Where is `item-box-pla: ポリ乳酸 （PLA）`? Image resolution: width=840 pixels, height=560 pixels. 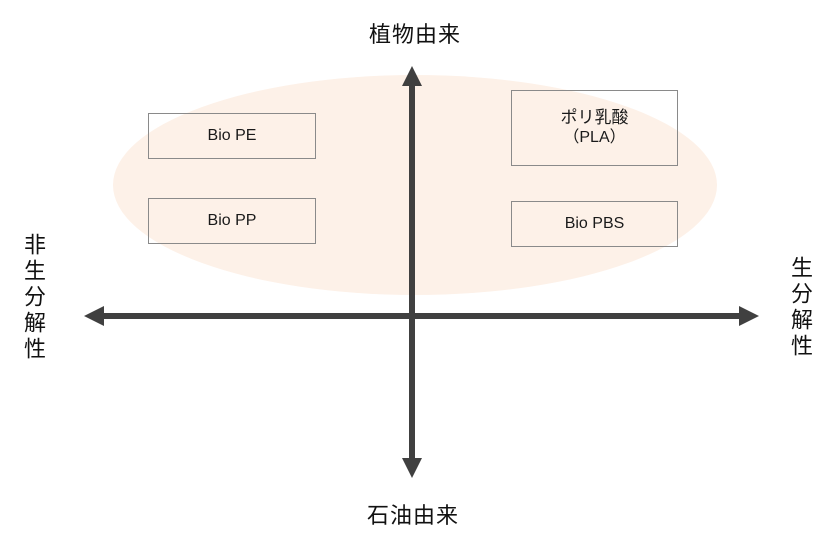 item-box-pla: ポリ乳酸 （PLA） is located at coordinates (594, 128).